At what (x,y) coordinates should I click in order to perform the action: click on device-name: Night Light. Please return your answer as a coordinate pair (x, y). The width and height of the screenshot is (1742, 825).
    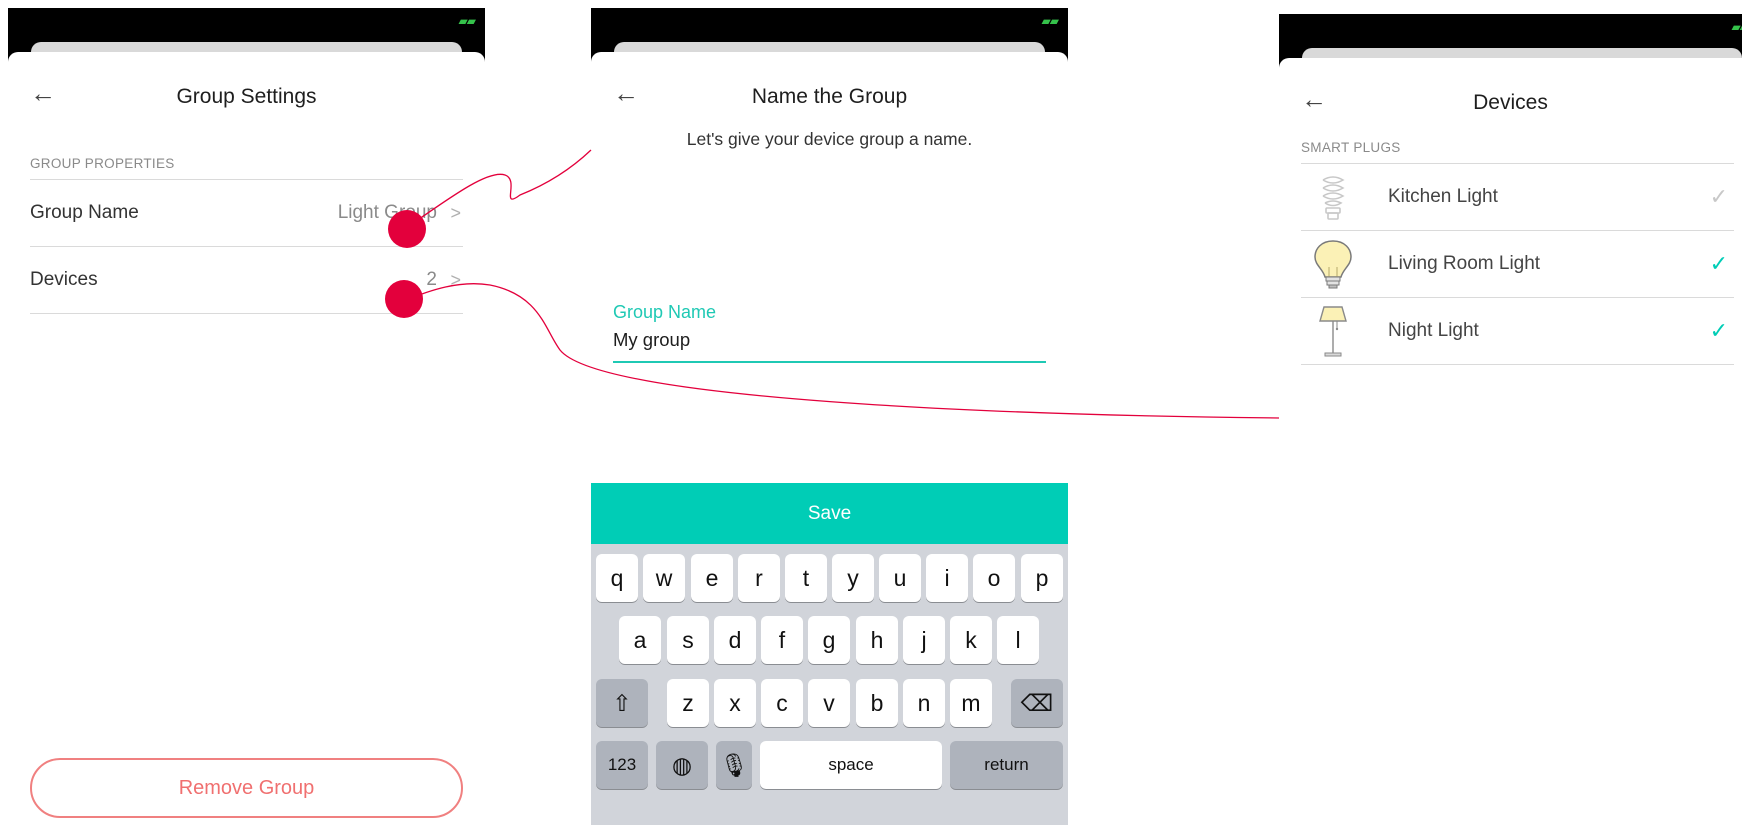
    Looking at the image, I should click on (1433, 330).